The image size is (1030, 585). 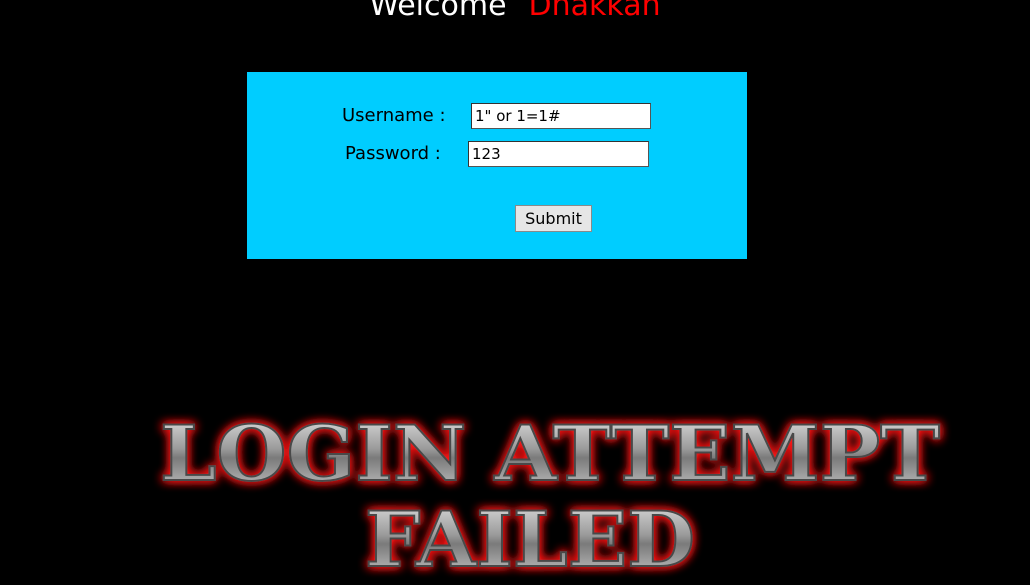 I want to click on welcome-header: Welcome Dhakkan, so click(x=515, y=13).